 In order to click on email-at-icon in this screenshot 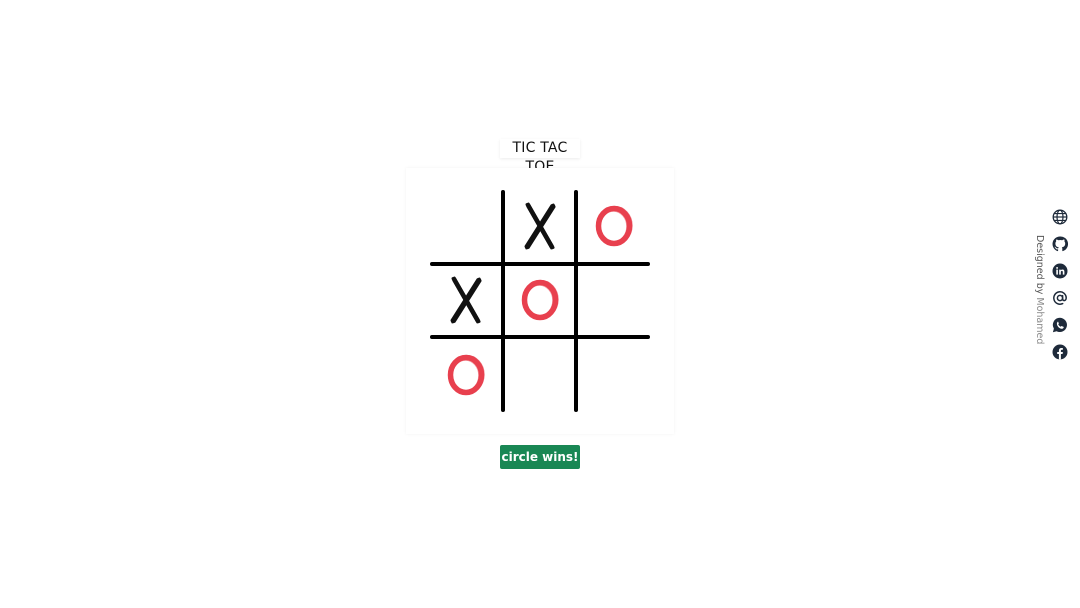, I will do `click(1060, 298)`.